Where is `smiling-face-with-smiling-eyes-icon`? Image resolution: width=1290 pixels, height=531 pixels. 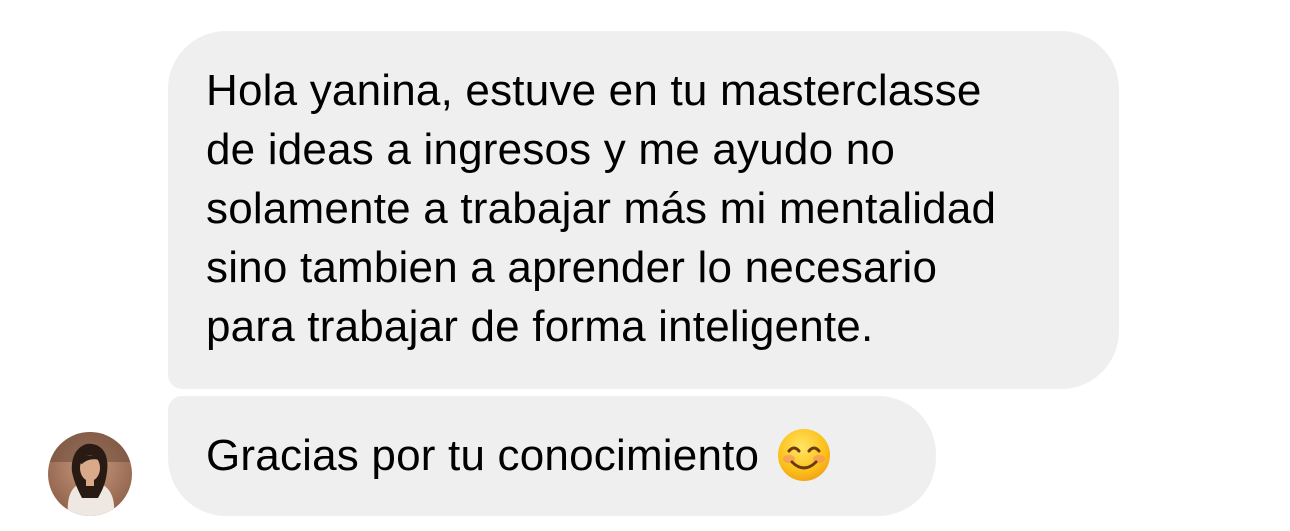 smiling-face-with-smiling-eyes-icon is located at coordinates (804, 455).